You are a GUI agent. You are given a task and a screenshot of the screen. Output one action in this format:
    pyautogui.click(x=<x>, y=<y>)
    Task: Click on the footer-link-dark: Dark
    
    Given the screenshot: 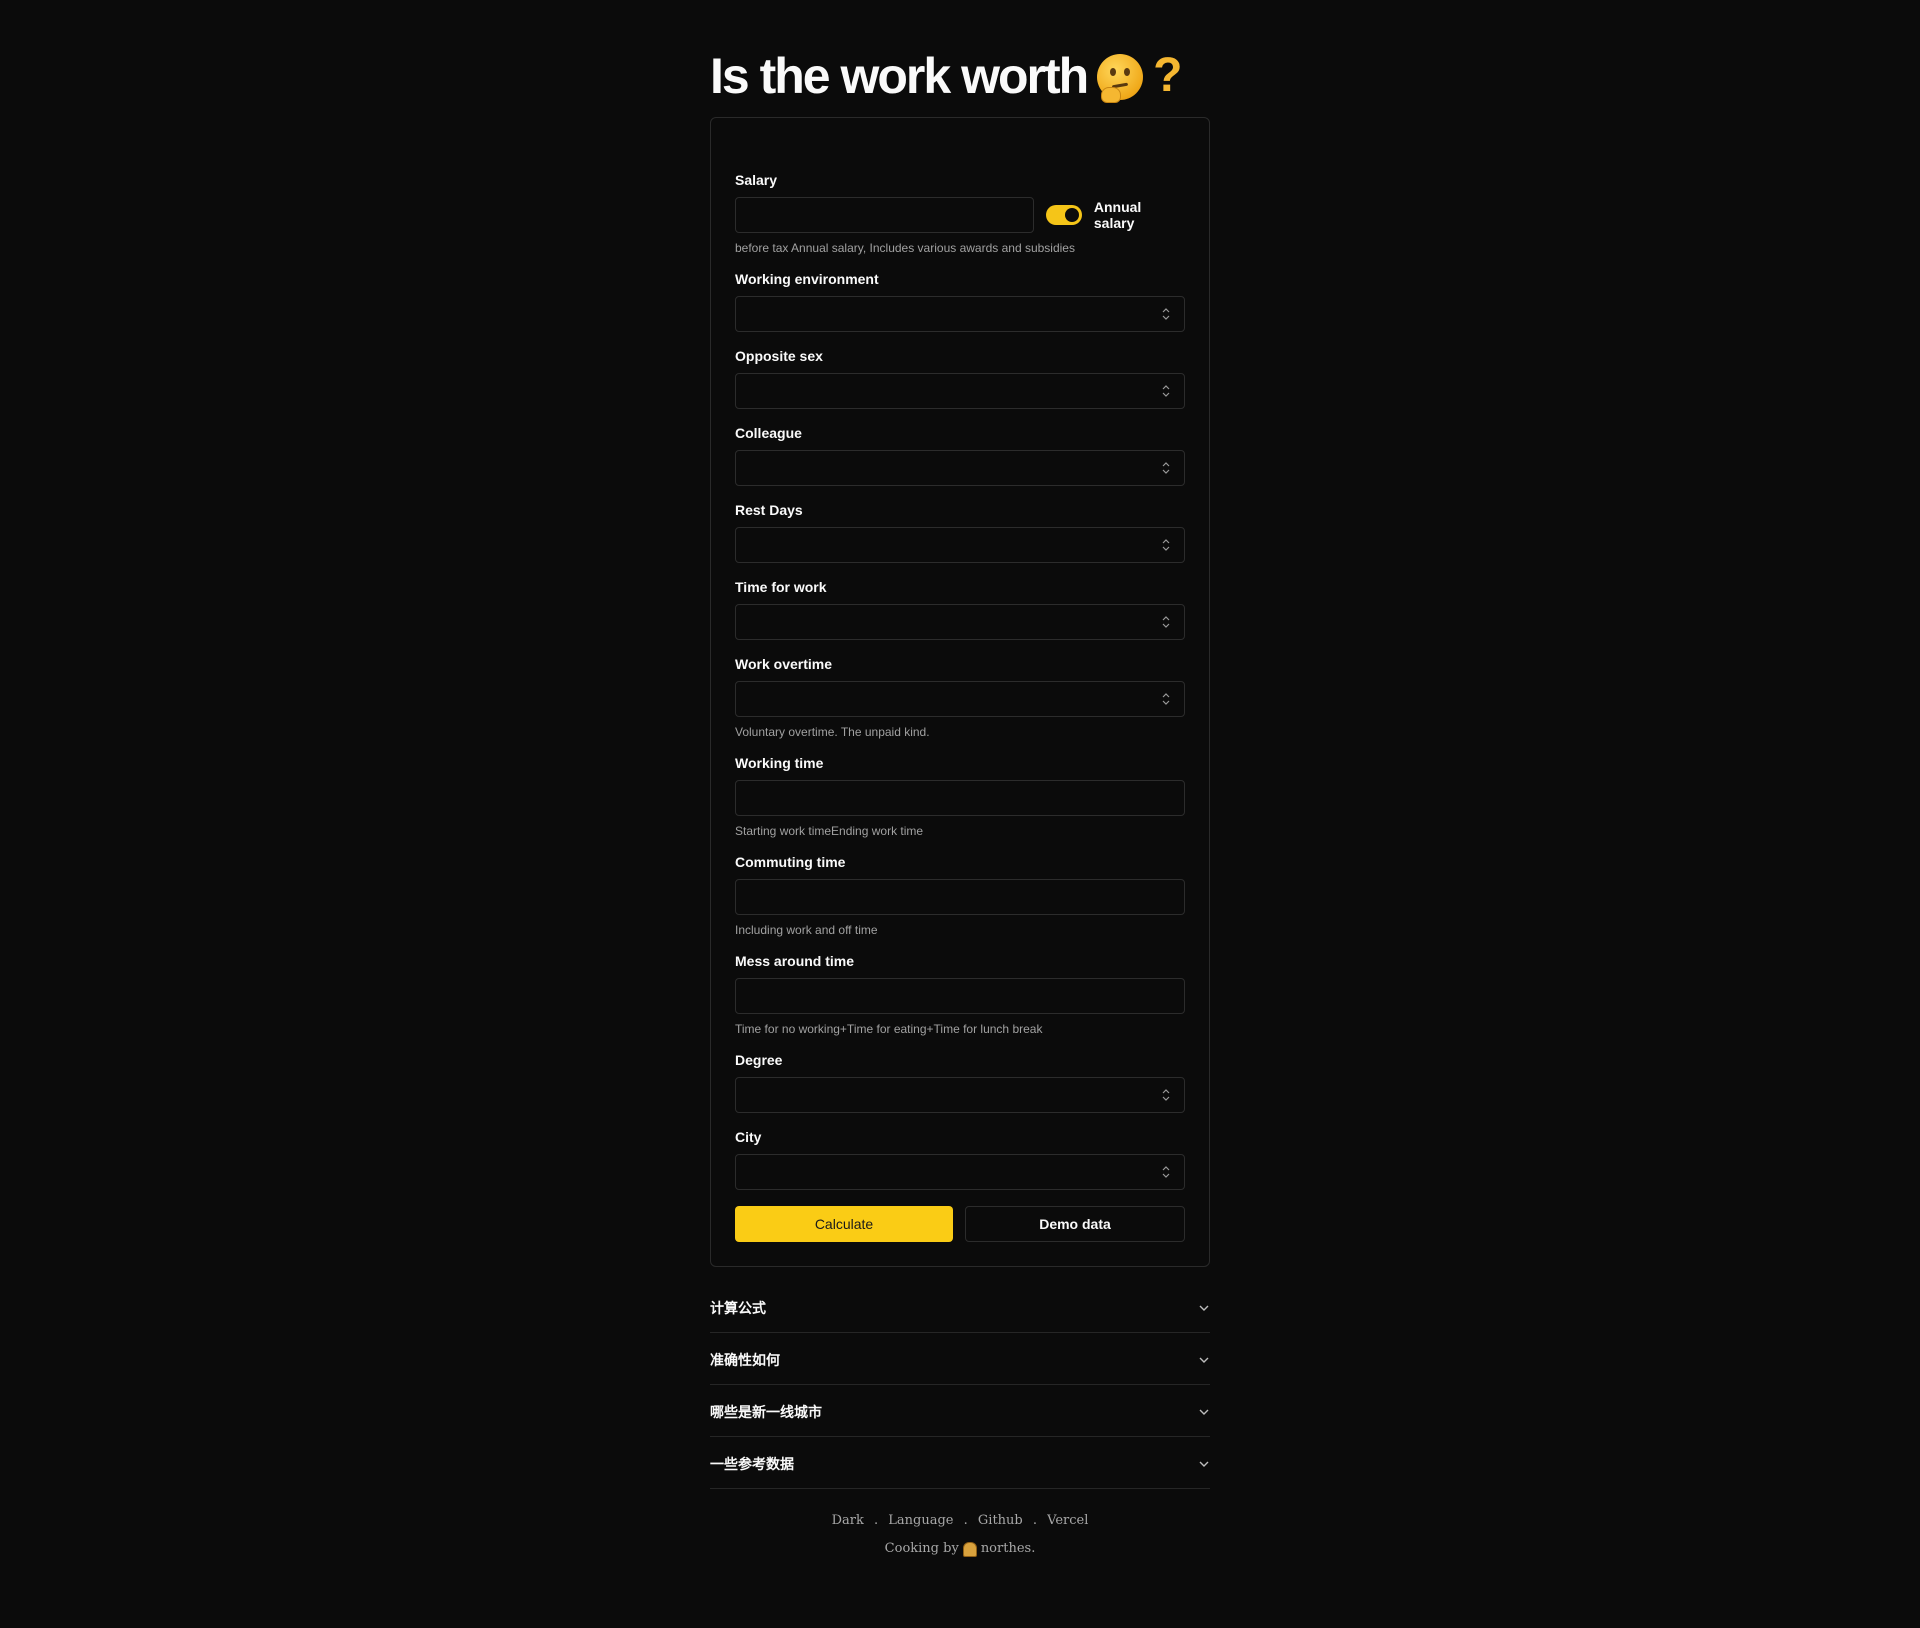 What is the action you would take?
    pyautogui.click(x=848, y=1520)
    